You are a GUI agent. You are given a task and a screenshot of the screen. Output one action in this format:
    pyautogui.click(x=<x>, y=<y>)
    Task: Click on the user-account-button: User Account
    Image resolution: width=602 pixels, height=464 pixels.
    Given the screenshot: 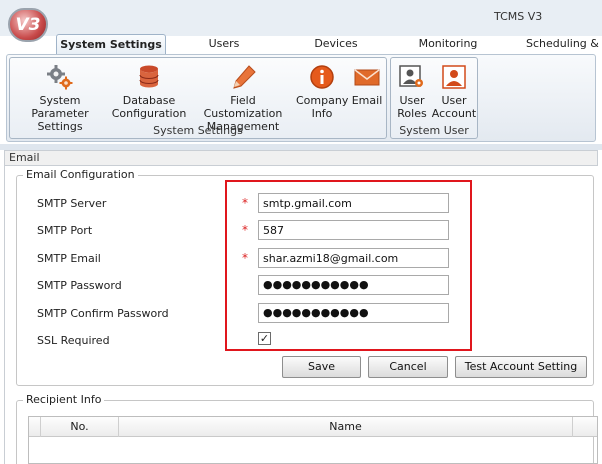 What is the action you would take?
    pyautogui.click(x=454, y=90)
    